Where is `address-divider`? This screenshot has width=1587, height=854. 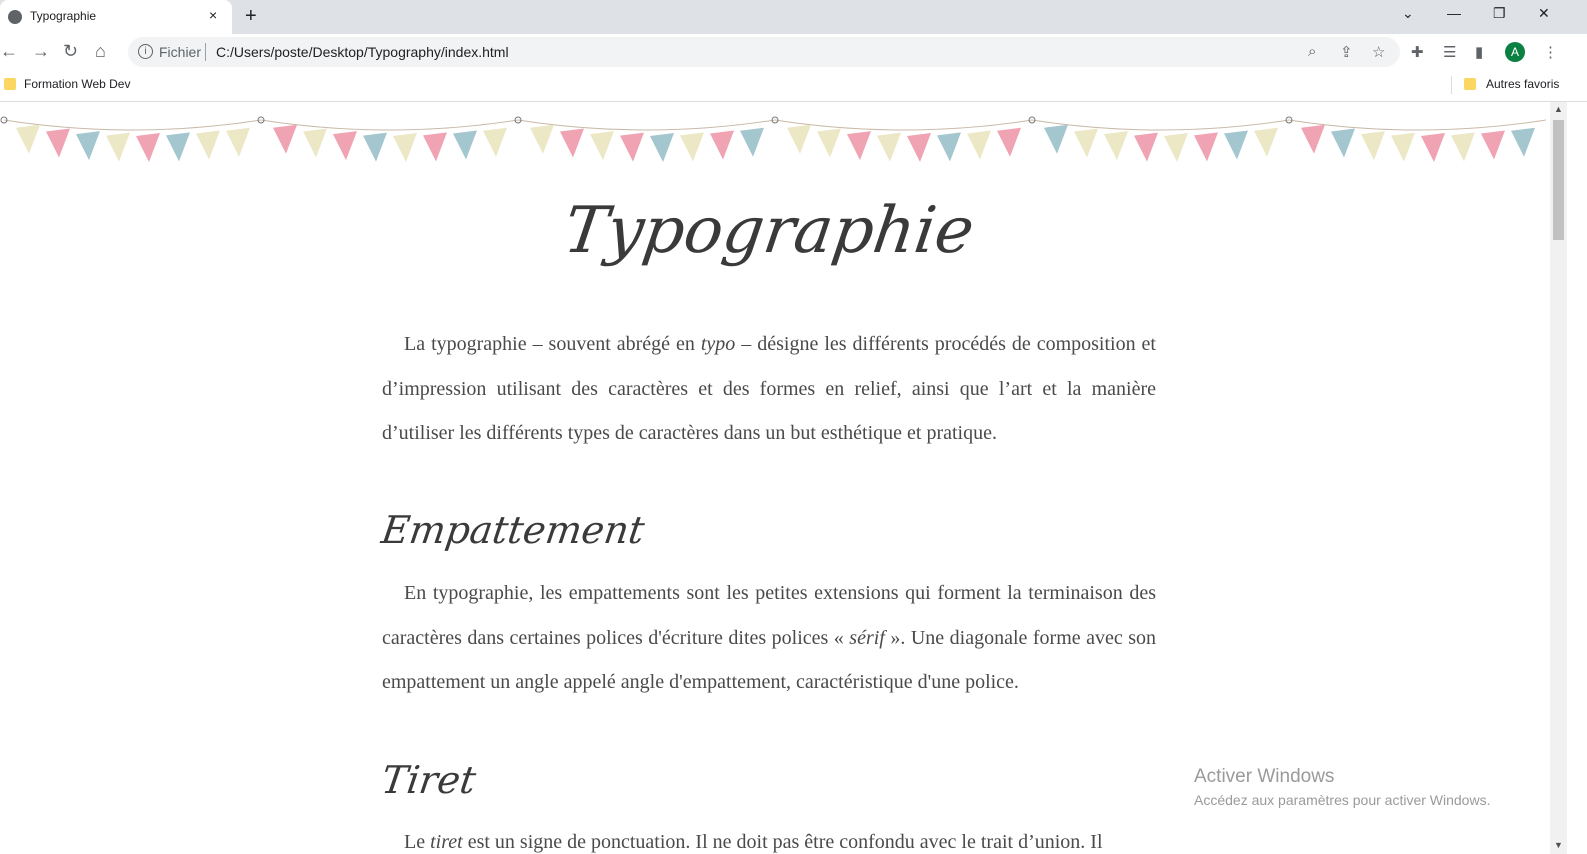 address-divider is located at coordinates (205, 52).